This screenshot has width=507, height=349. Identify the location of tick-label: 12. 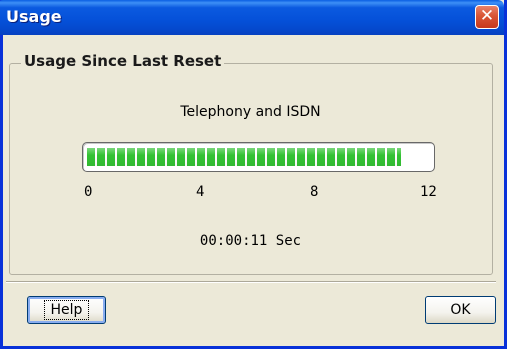
(428, 192).